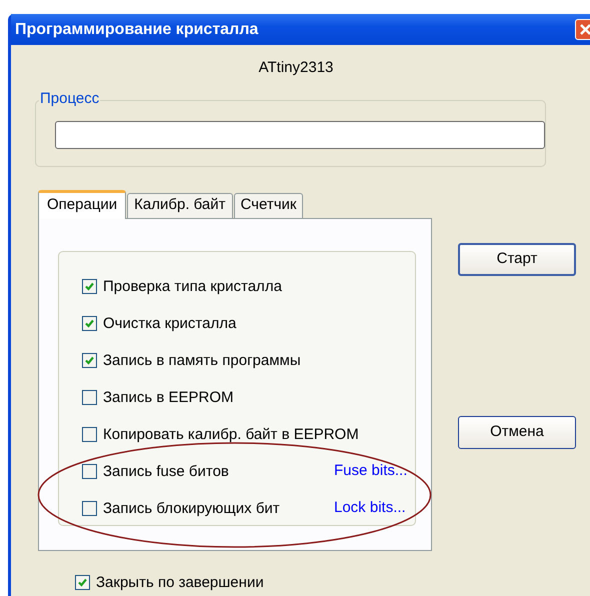 Image resolution: width=590 pixels, height=596 pixels. Describe the element at coordinates (170, 323) in the screenshot. I see `checkbox-label: Очистка кристалла` at that location.